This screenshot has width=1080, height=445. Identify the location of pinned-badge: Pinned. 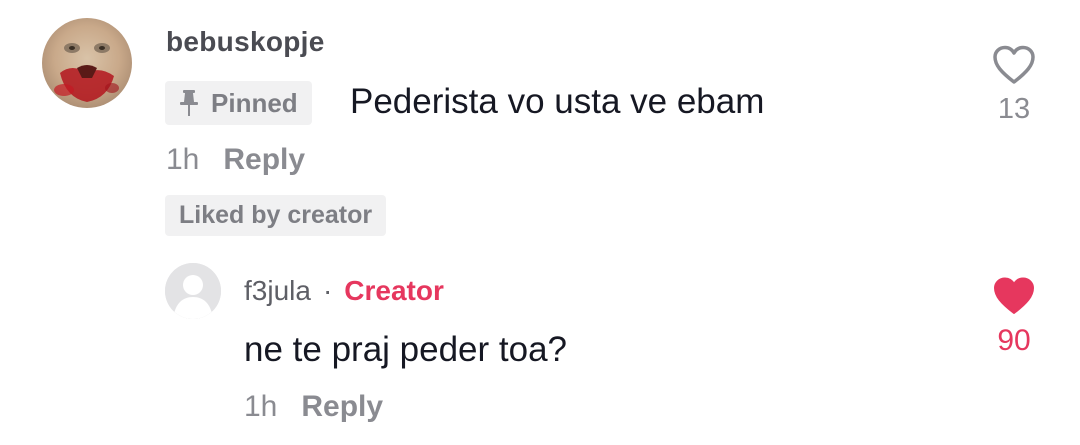
(238, 103).